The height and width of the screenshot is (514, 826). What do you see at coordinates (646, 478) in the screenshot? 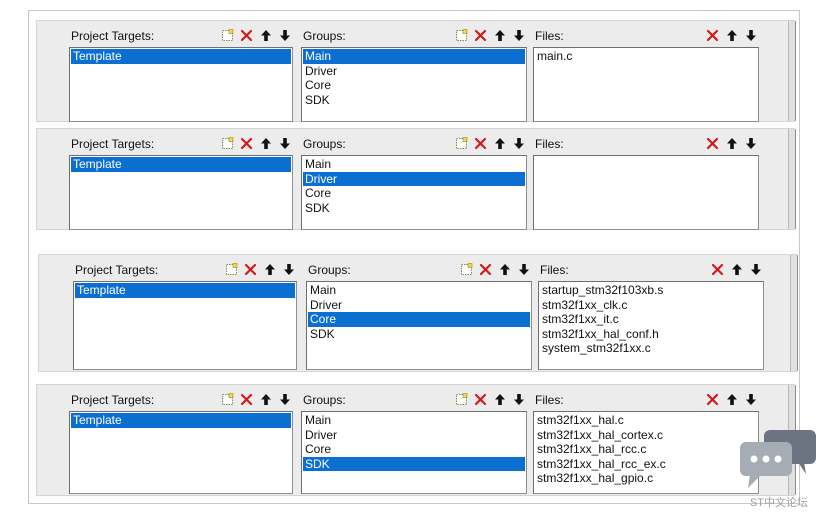
I see `list-item: stm32f1xx_hal_gpio.c` at bounding box center [646, 478].